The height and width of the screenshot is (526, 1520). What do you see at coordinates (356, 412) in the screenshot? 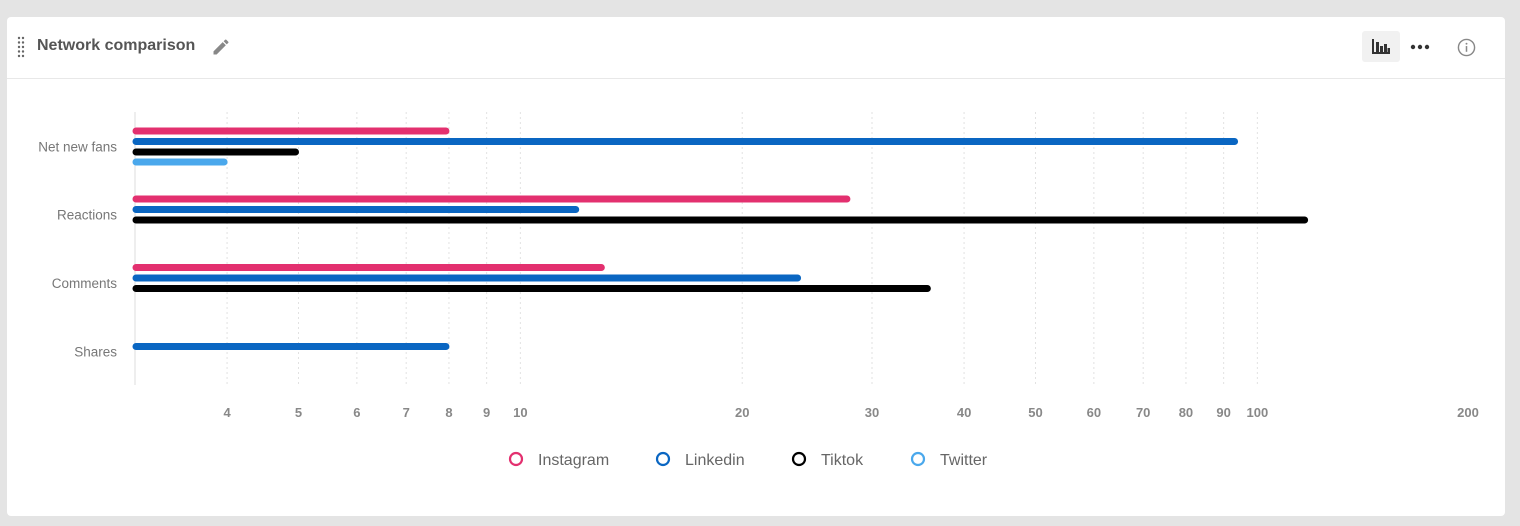
I see `x-tick-label: 6` at bounding box center [356, 412].